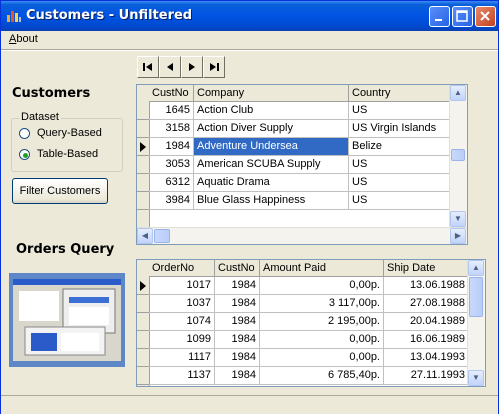 This screenshot has height=414, width=499. Describe the element at coordinates (271, 183) in the screenshot. I see `customers-cell-company: Aquatic Drama` at that location.